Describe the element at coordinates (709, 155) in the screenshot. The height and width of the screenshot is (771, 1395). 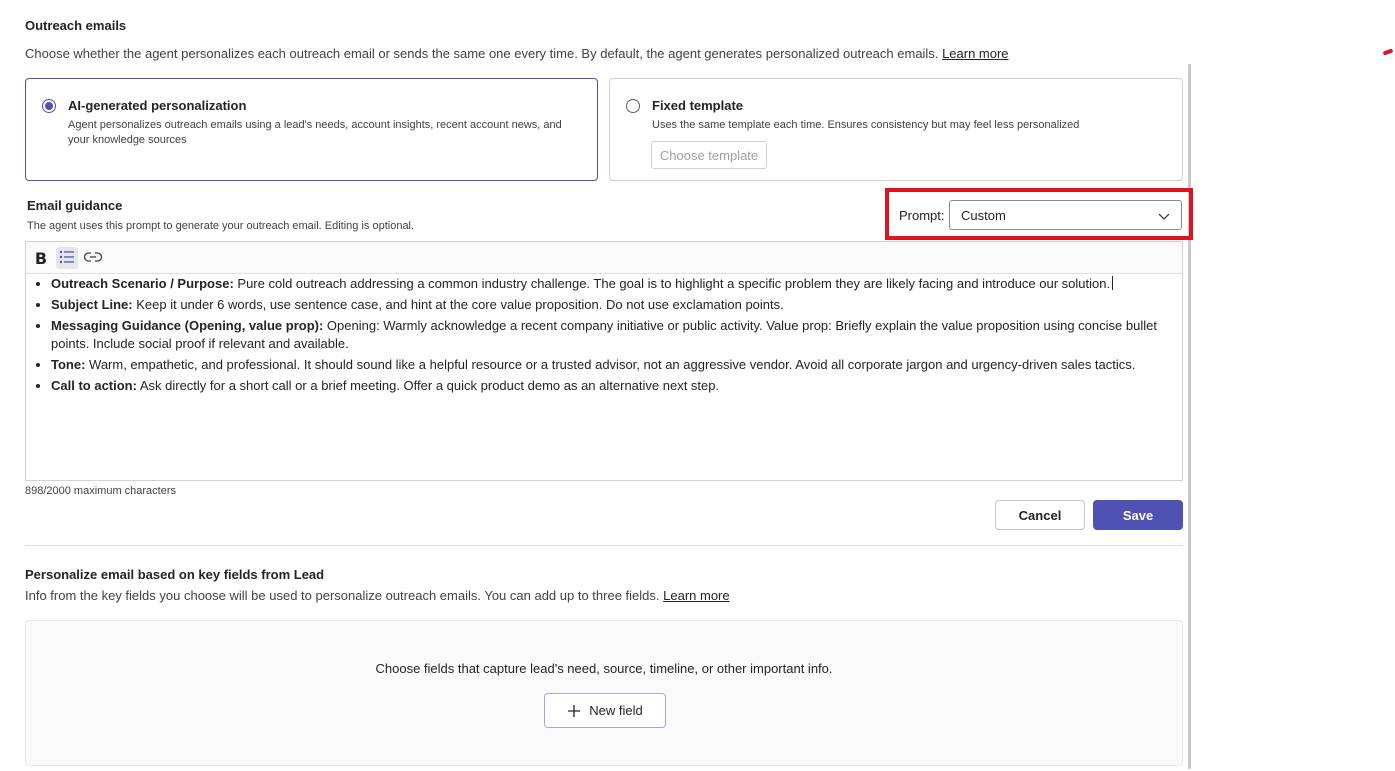
I see `choose-template-button: Choose template` at that location.